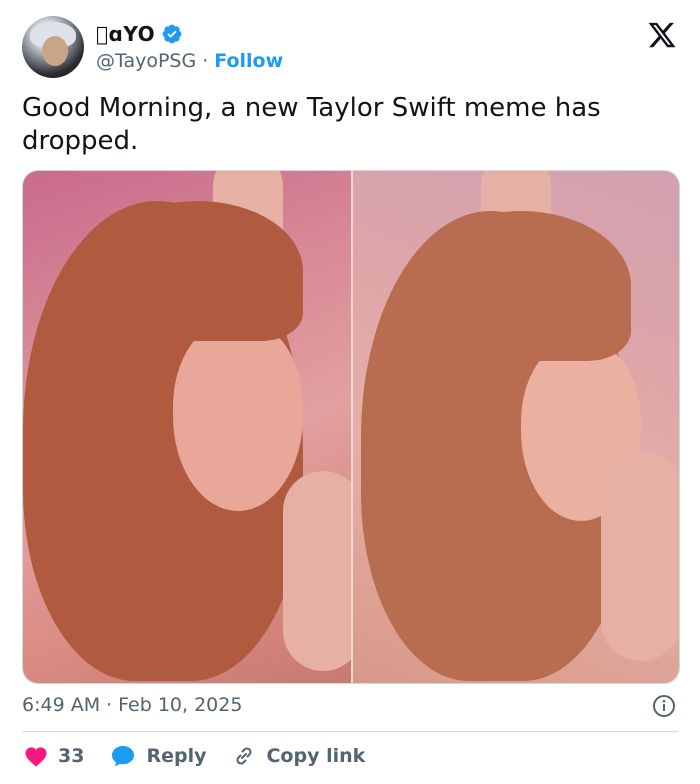 The width and height of the screenshot is (700, 784). I want to click on author-name-row:  ɑYO, so click(139, 34).